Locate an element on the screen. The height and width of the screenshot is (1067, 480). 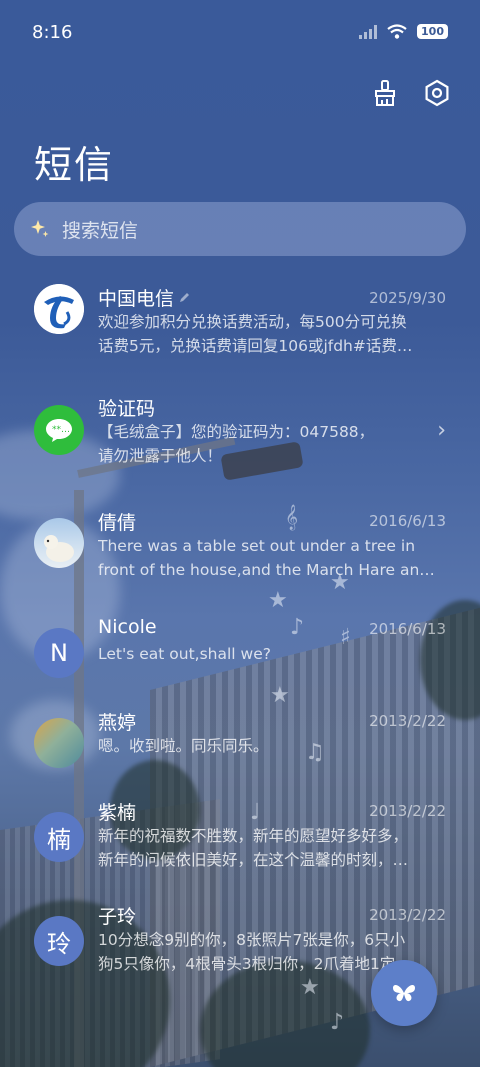
conversation-name: 紫楠 is located at coordinates (117, 813).